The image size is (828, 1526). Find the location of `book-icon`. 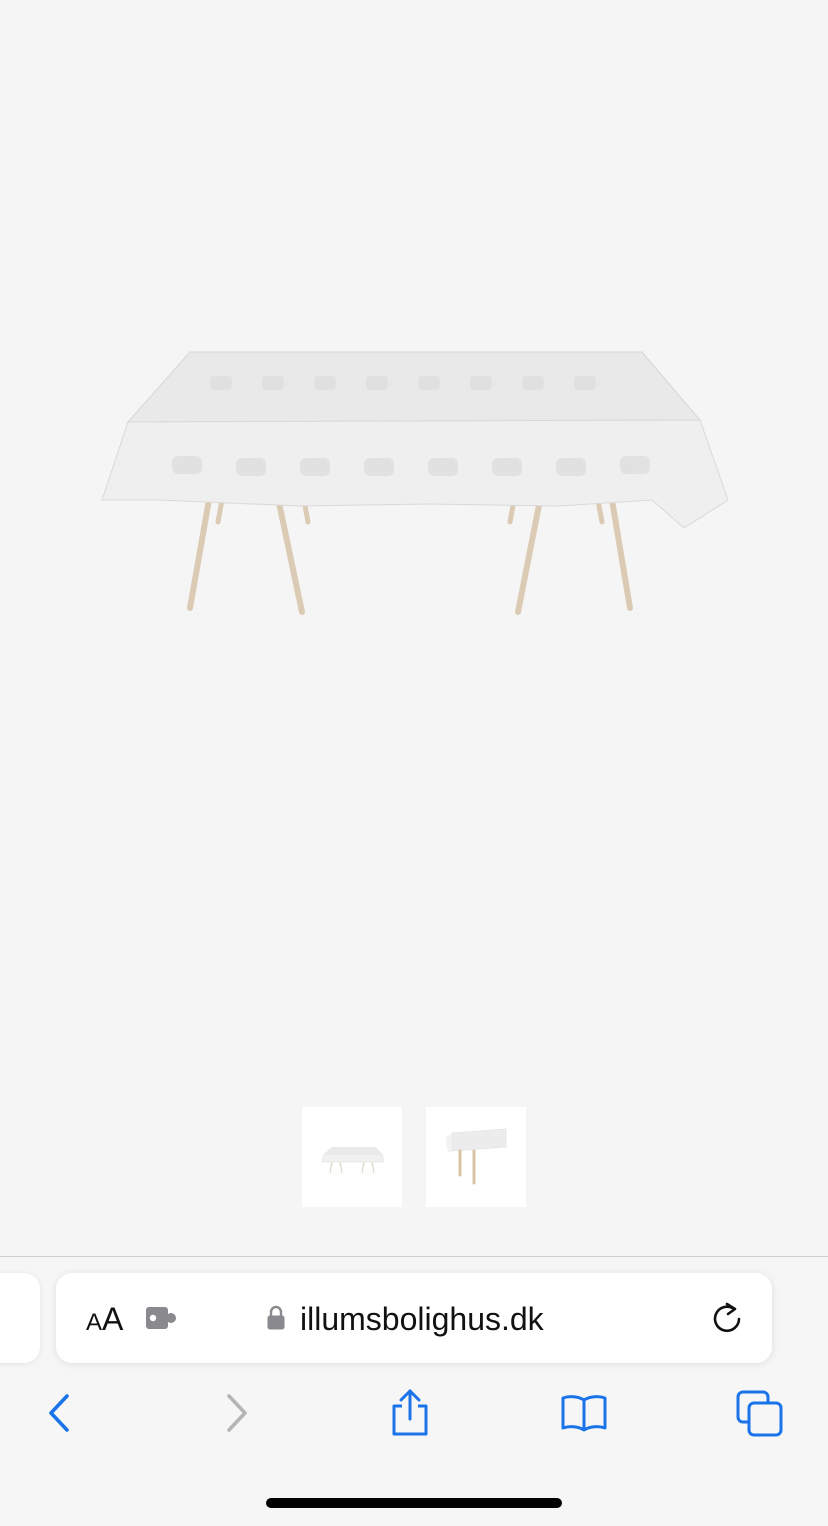

book-icon is located at coordinates (584, 1413).